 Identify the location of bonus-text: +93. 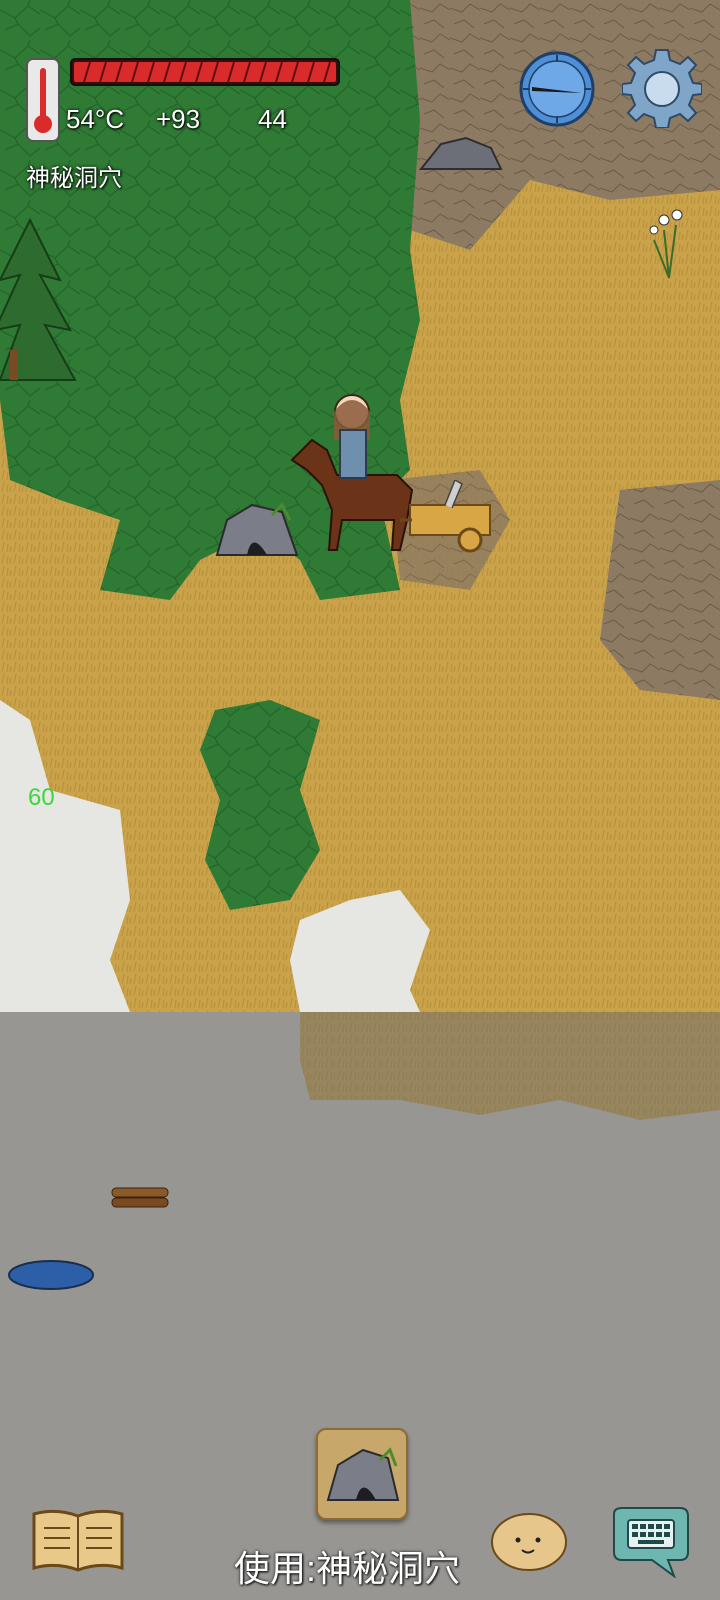
(178, 119).